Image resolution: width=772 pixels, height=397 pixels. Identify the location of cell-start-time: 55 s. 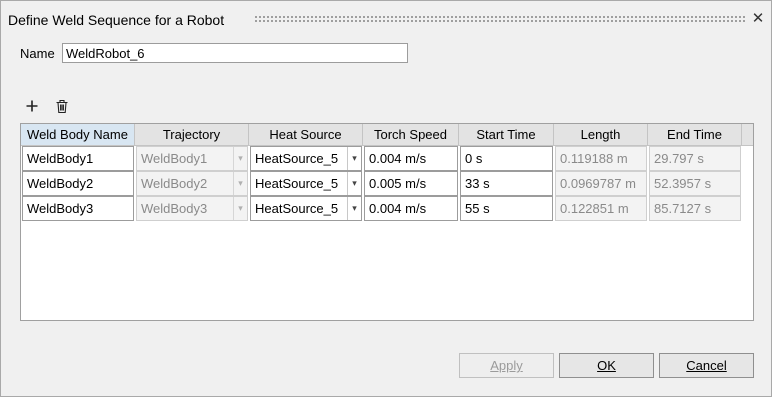
(506, 208).